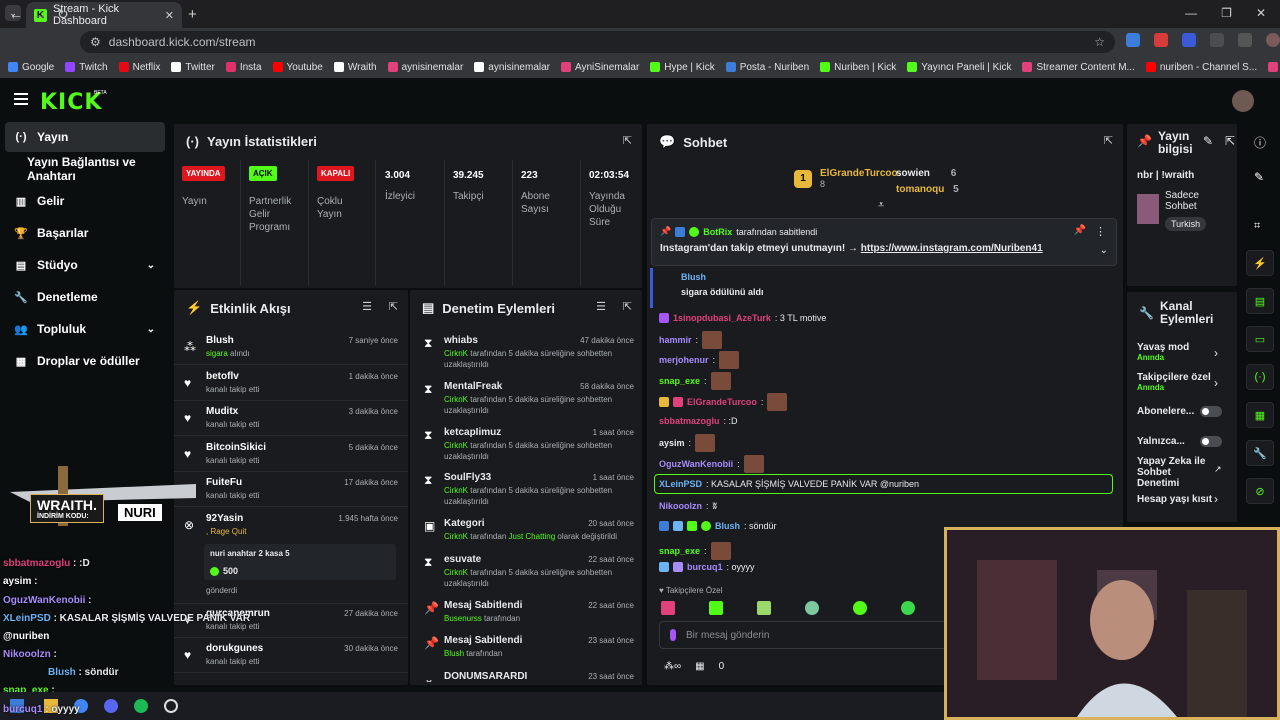 The height and width of the screenshot is (720, 1280). What do you see at coordinates (85, 297) in the screenshot?
I see `sidebar-item-denetleme: 🔧 Denetleme` at bounding box center [85, 297].